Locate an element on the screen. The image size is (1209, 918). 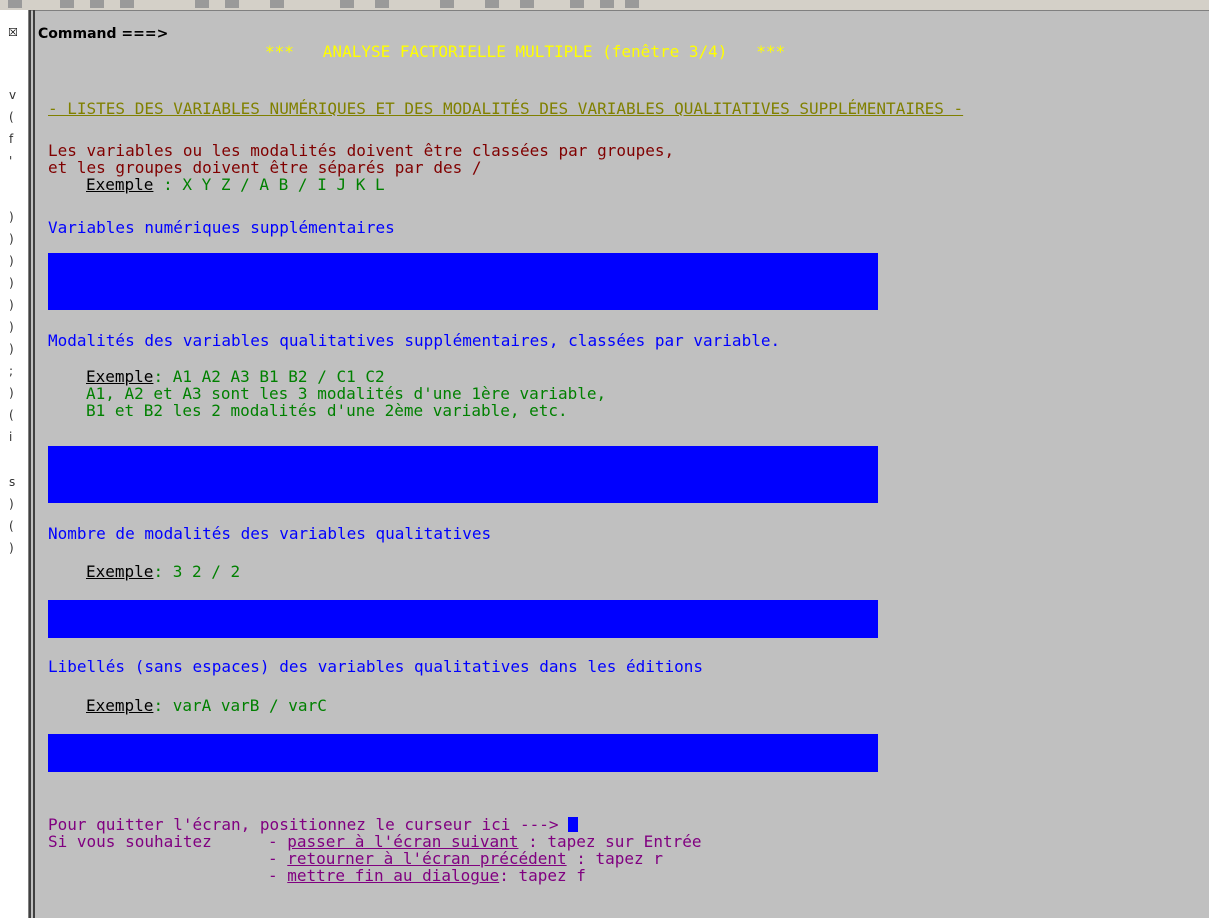
instruction-example: Exemple : X Y Z / A B / I J K L is located at coordinates (235, 184).